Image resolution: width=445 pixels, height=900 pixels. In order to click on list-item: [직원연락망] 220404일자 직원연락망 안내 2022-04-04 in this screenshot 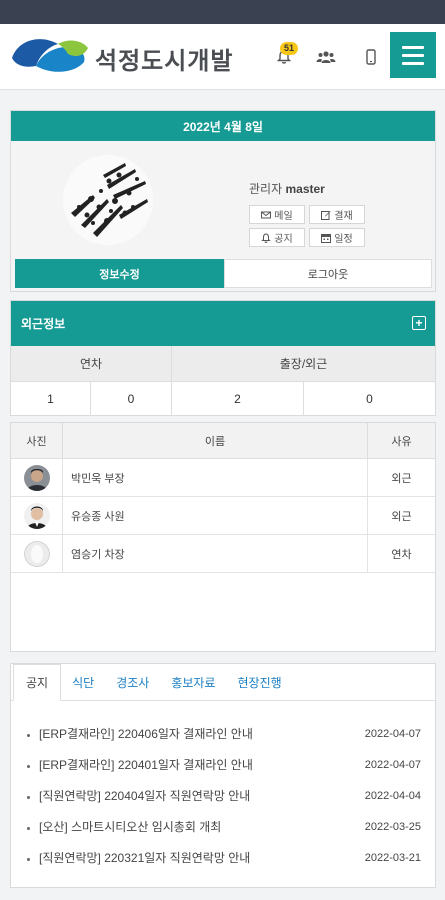, I will do `click(223, 795)`.